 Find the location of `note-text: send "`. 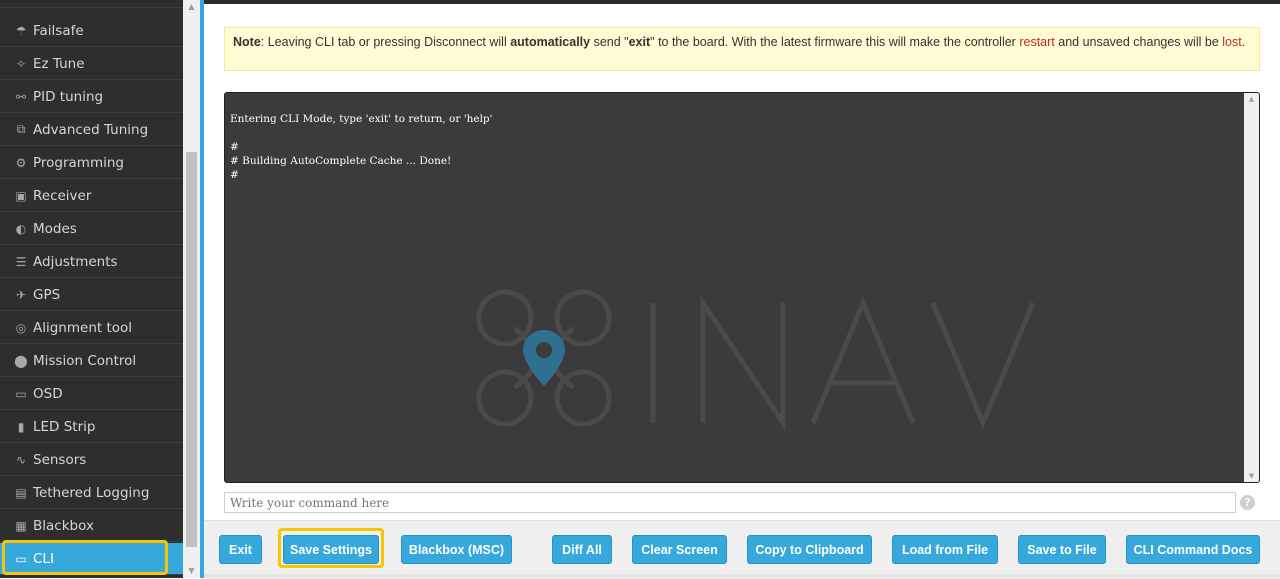

note-text: send " is located at coordinates (609, 42).